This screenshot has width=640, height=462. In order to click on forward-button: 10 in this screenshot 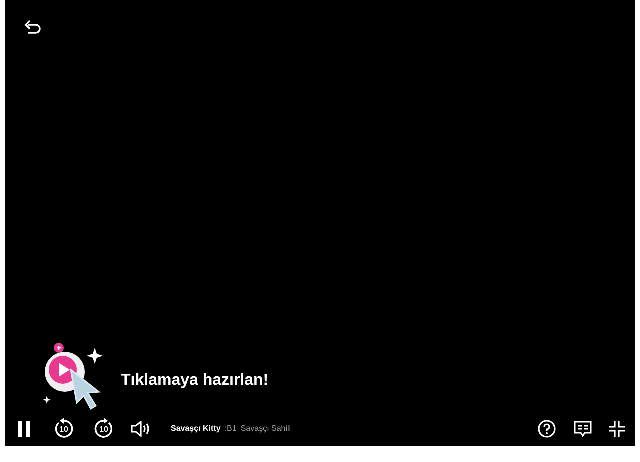, I will do `click(104, 429)`.